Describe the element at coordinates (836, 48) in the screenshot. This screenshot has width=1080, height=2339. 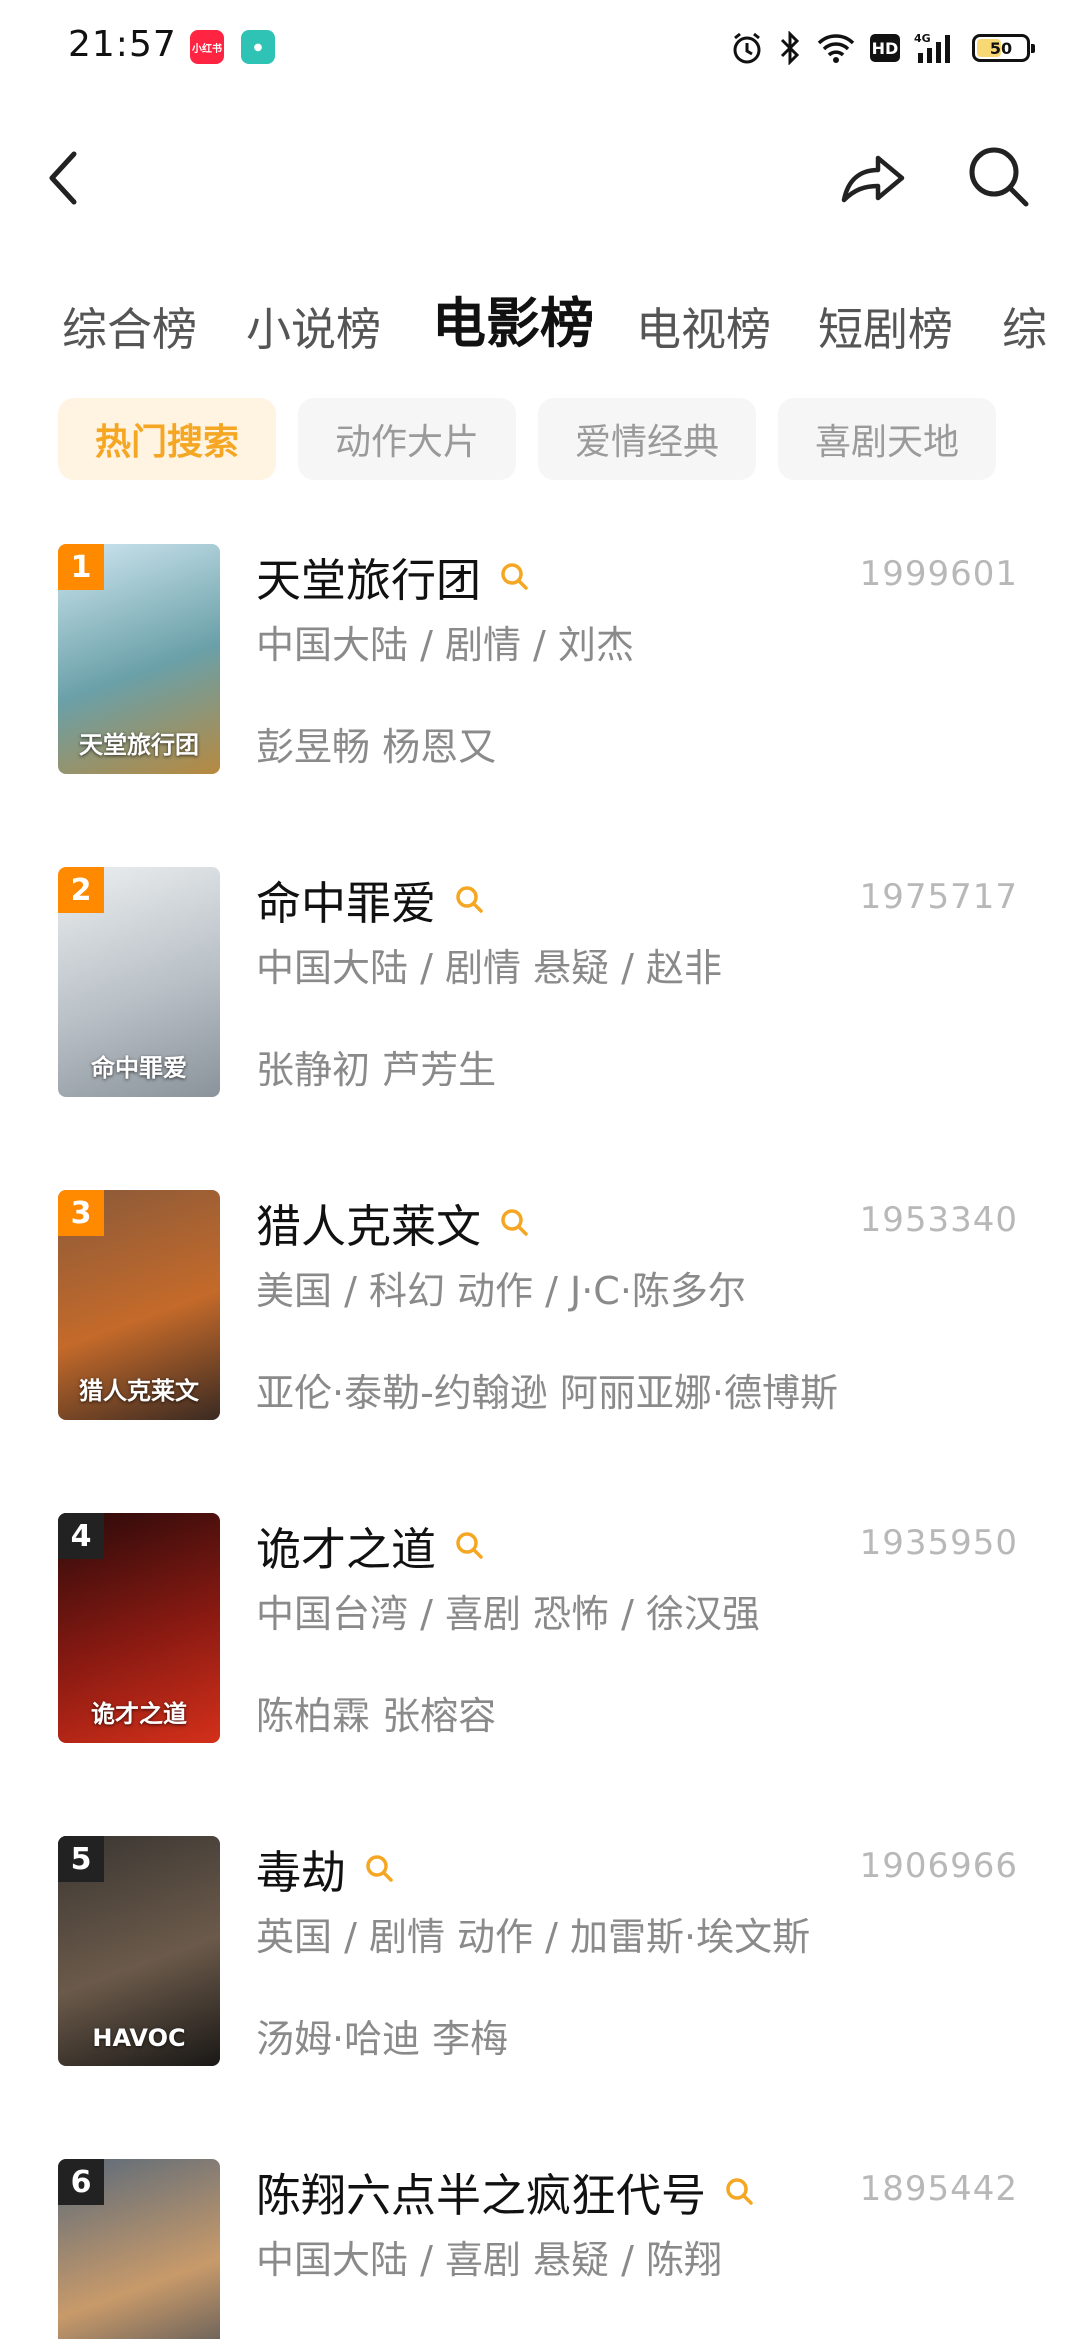
I see `wifi-icon` at that location.